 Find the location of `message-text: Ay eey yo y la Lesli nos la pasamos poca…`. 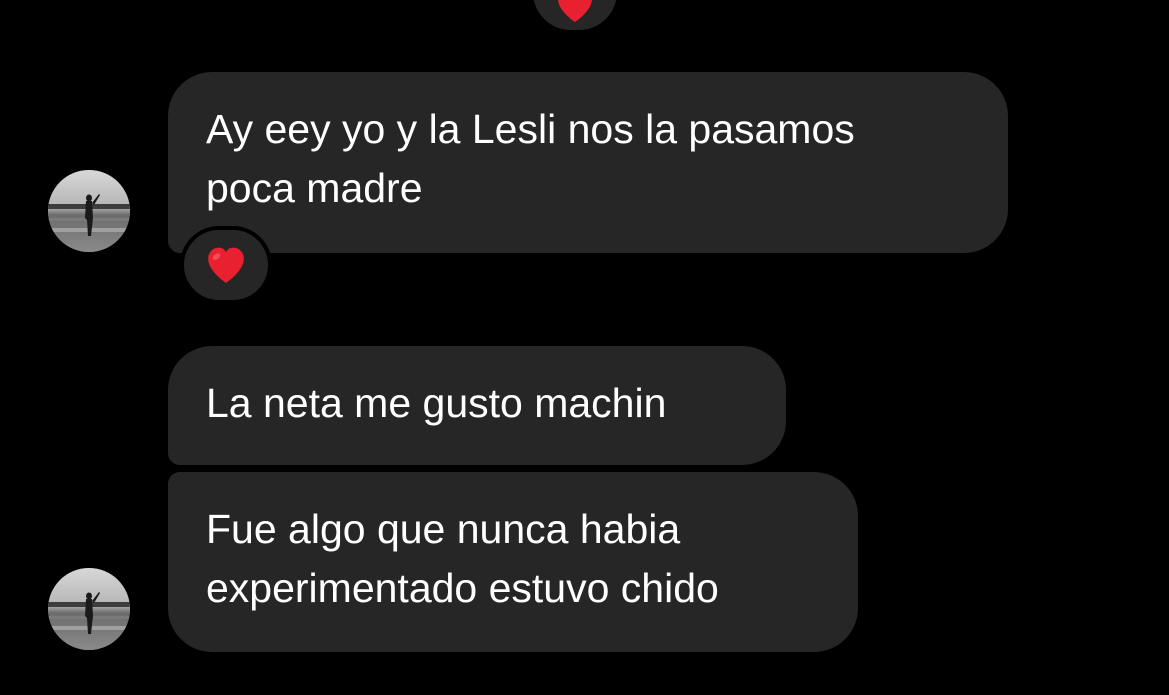

message-text: Ay eey yo y la Lesli nos la pasamos poca… is located at coordinates (530, 158).